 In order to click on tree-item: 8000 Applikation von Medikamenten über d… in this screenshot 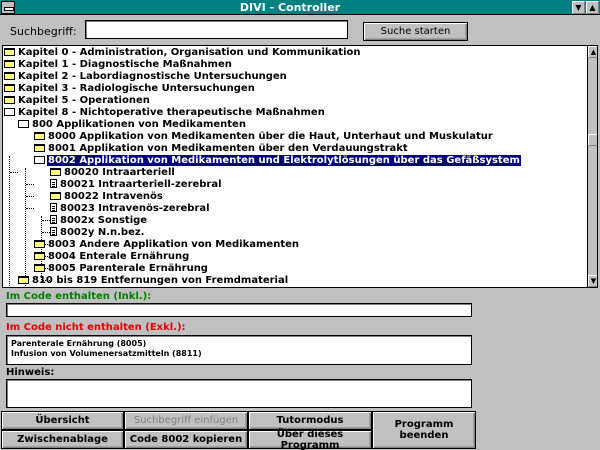, I will do `click(264, 137)`.